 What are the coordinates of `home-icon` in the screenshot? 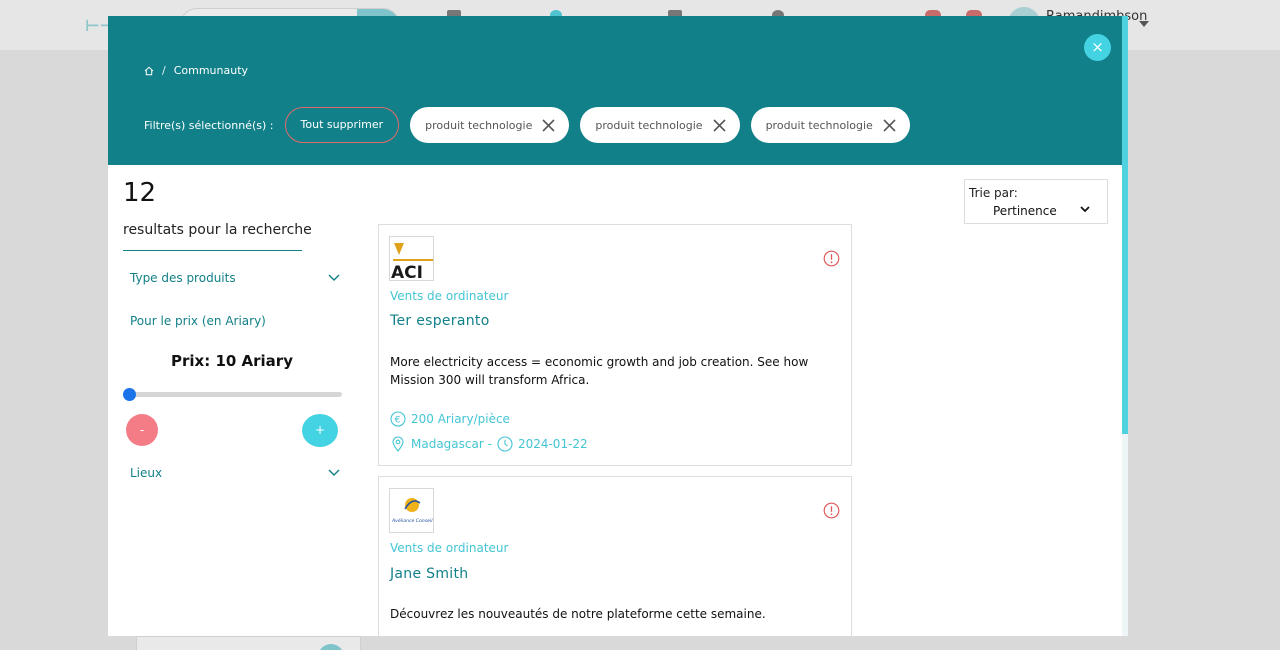 It's located at (149, 71).